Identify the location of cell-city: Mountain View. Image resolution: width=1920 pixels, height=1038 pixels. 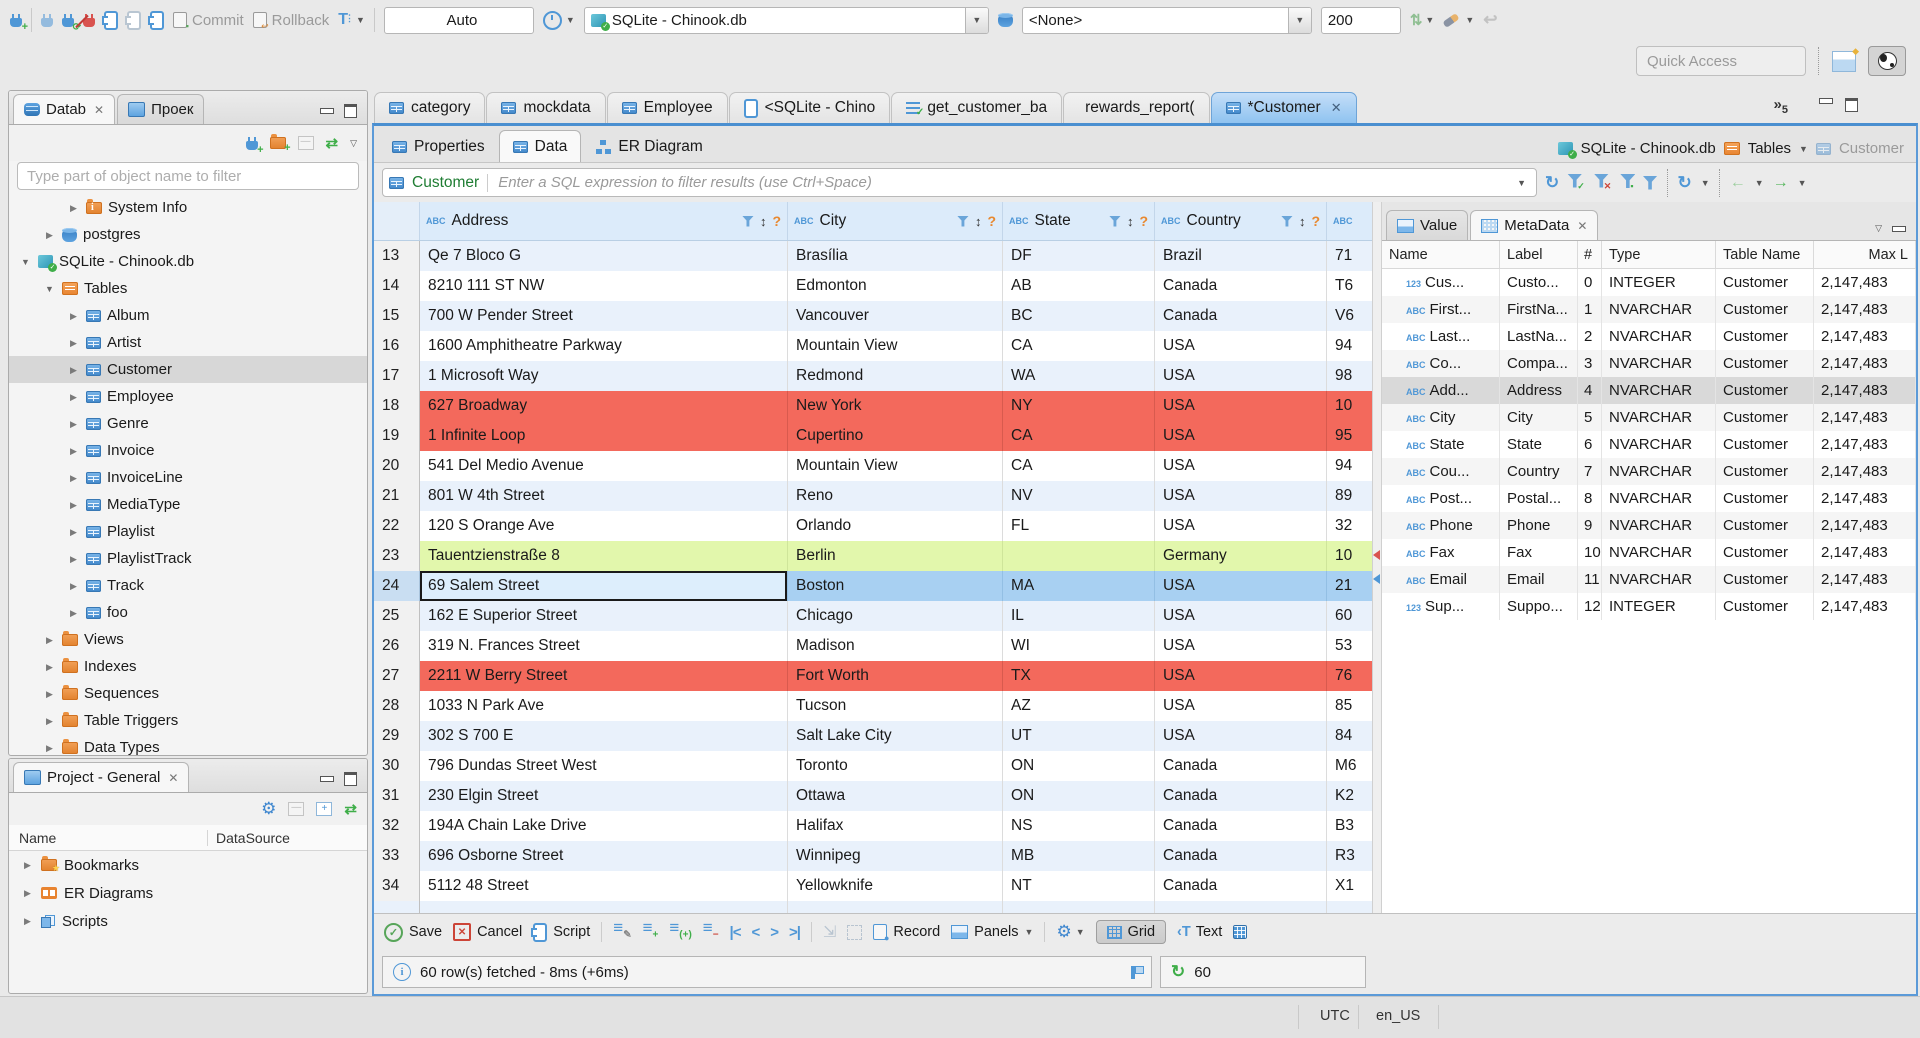
(895, 346).